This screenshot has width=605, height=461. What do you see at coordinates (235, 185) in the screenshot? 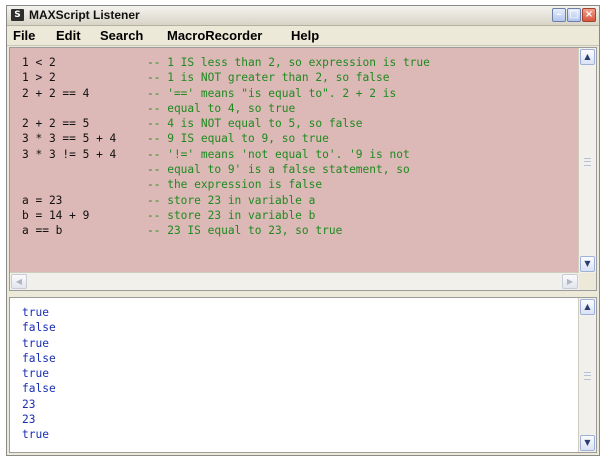
I see `script-comment: -- the expression is false` at bounding box center [235, 185].